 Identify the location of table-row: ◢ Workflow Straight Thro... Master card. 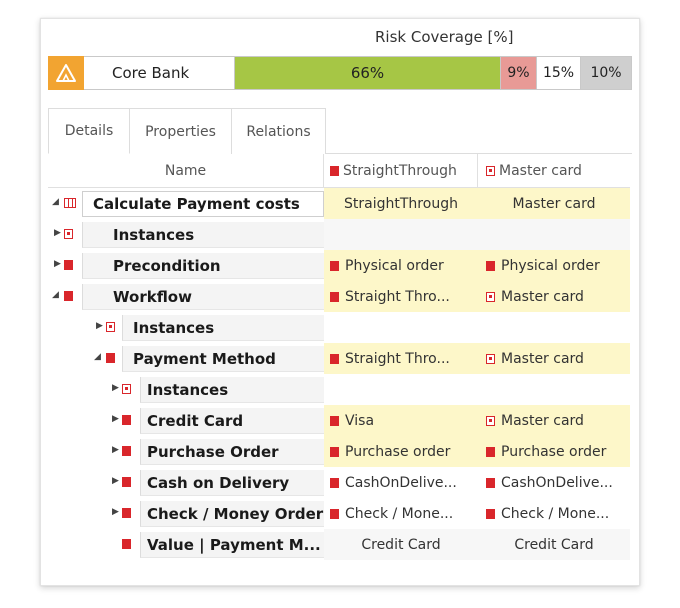
(339, 296).